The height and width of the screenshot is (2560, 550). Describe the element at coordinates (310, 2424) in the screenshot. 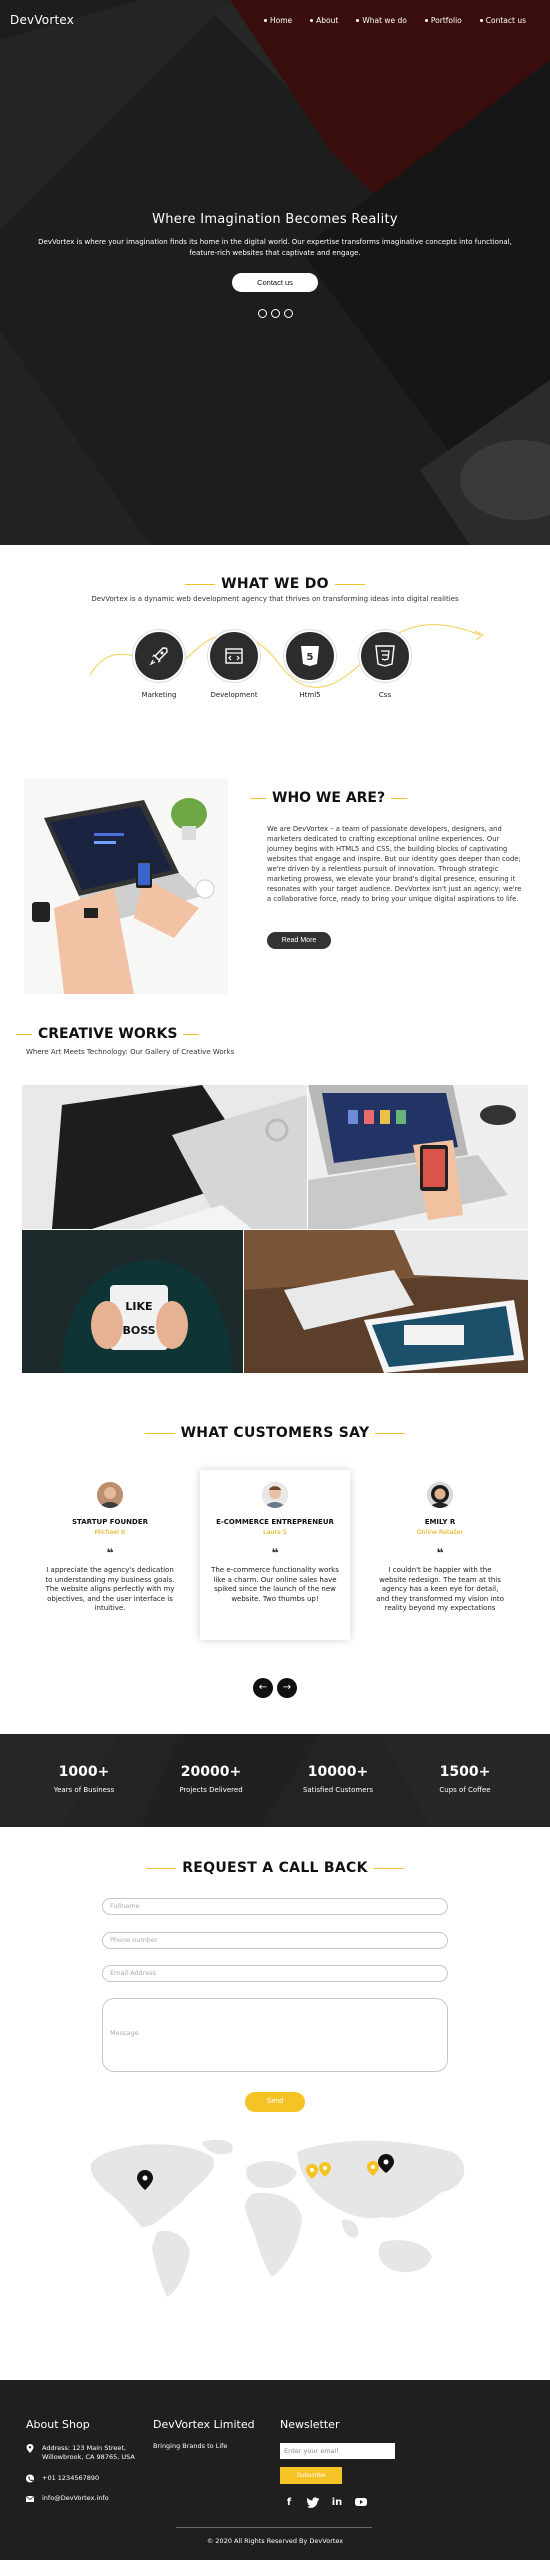

I see `footer-newsletter-title: Newsletter` at that location.